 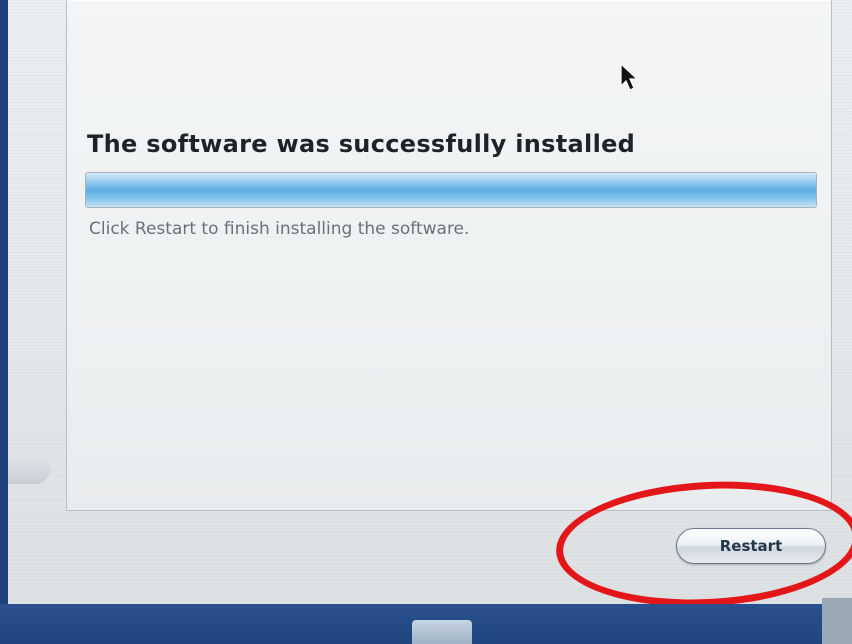 I want to click on restart-button: Restart, so click(x=751, y=546).